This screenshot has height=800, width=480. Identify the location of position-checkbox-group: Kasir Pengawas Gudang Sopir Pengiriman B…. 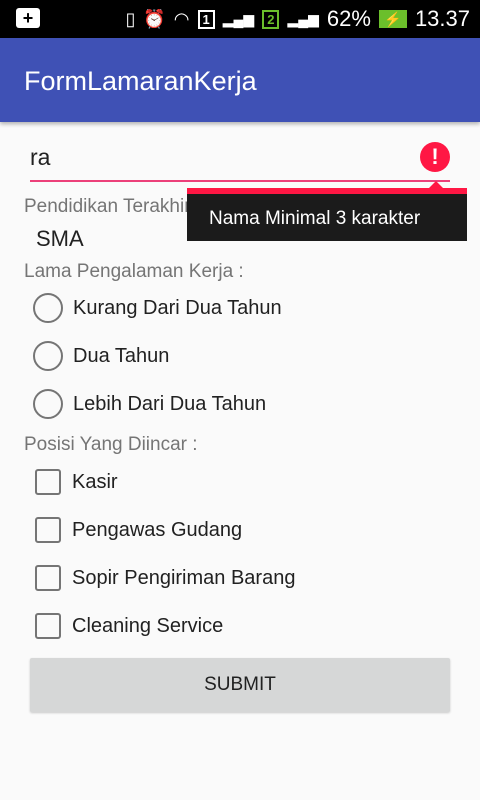
(165, 554).